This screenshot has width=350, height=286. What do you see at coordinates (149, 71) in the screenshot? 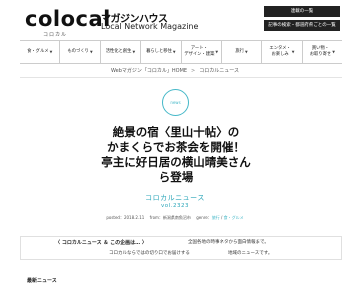
I see `breadcrumb-home-link: Webマガジン「コロカル」HOME` at bounding box center [149, 71].